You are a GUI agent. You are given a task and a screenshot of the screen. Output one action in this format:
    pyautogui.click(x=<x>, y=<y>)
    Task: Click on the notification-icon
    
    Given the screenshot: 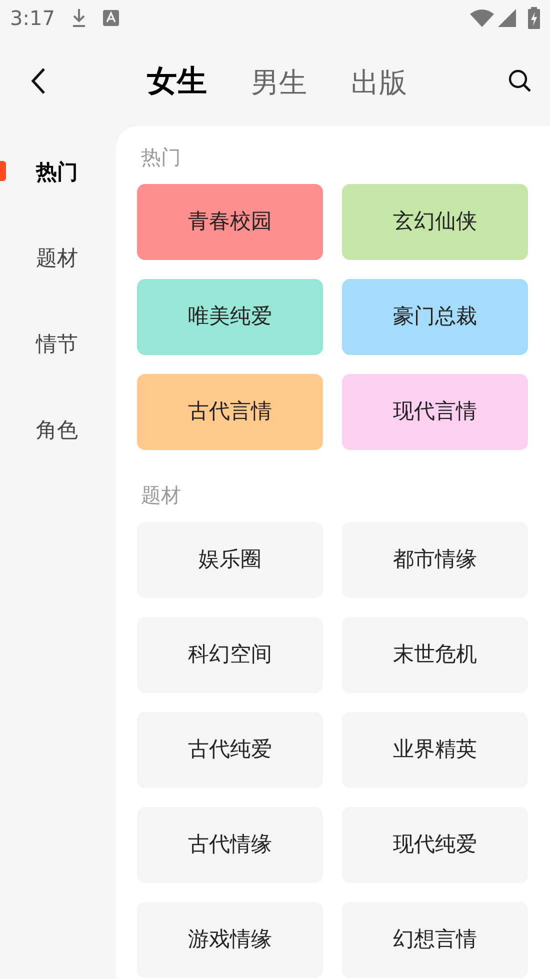 What is the action you would take?
    pyautogui.click(x=110, y=18)
    